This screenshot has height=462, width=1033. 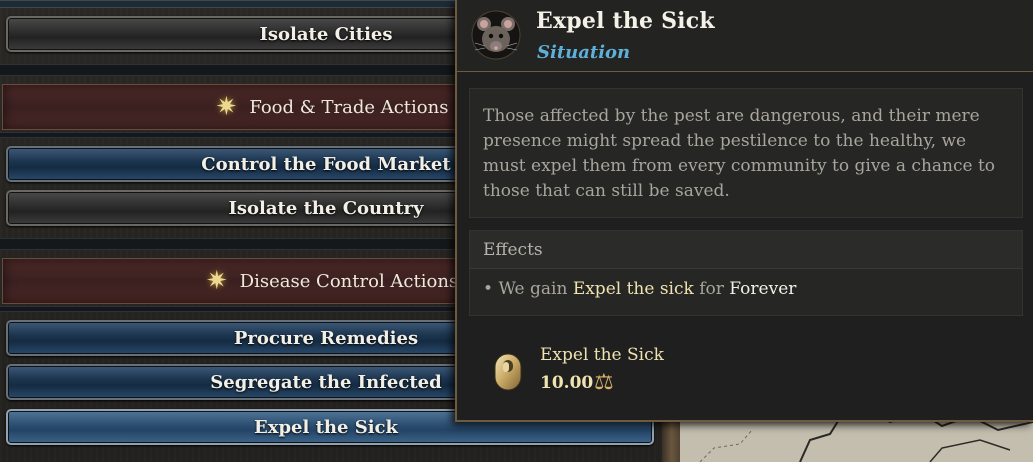 What do you see at coordinates (349, 107) in the screenshot?
I see `category-label: Food & Trade Actions` at bounding box center [349, 107].